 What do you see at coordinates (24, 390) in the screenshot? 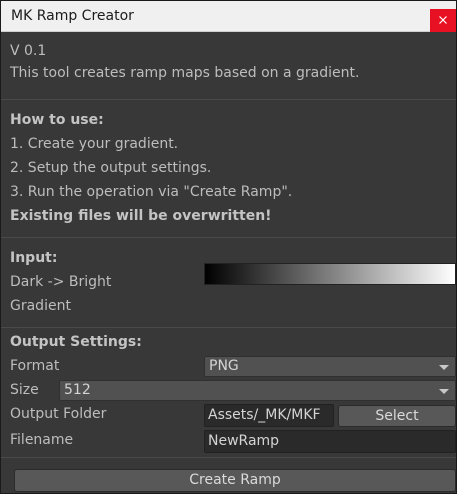
I see `size-label: Size` at bounding box center [24, 390].